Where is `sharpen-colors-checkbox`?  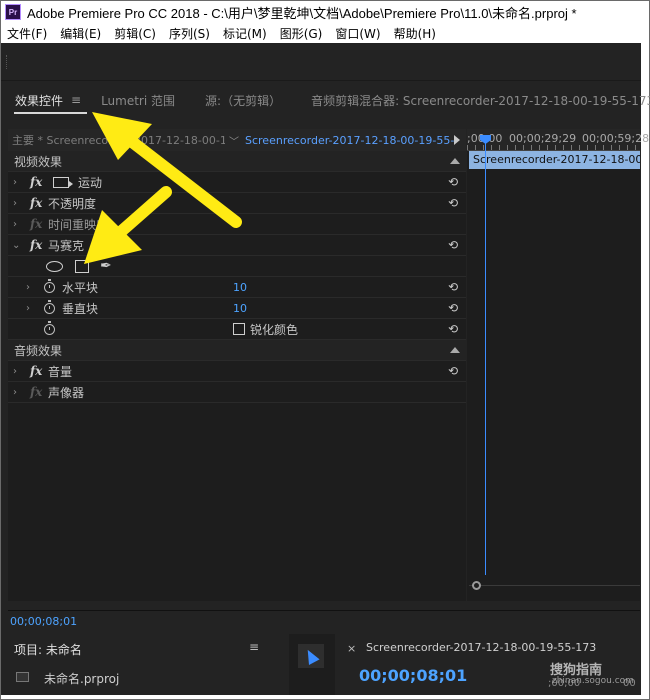
sharpen-colors-checkbox is located at coordinates (239, 329).